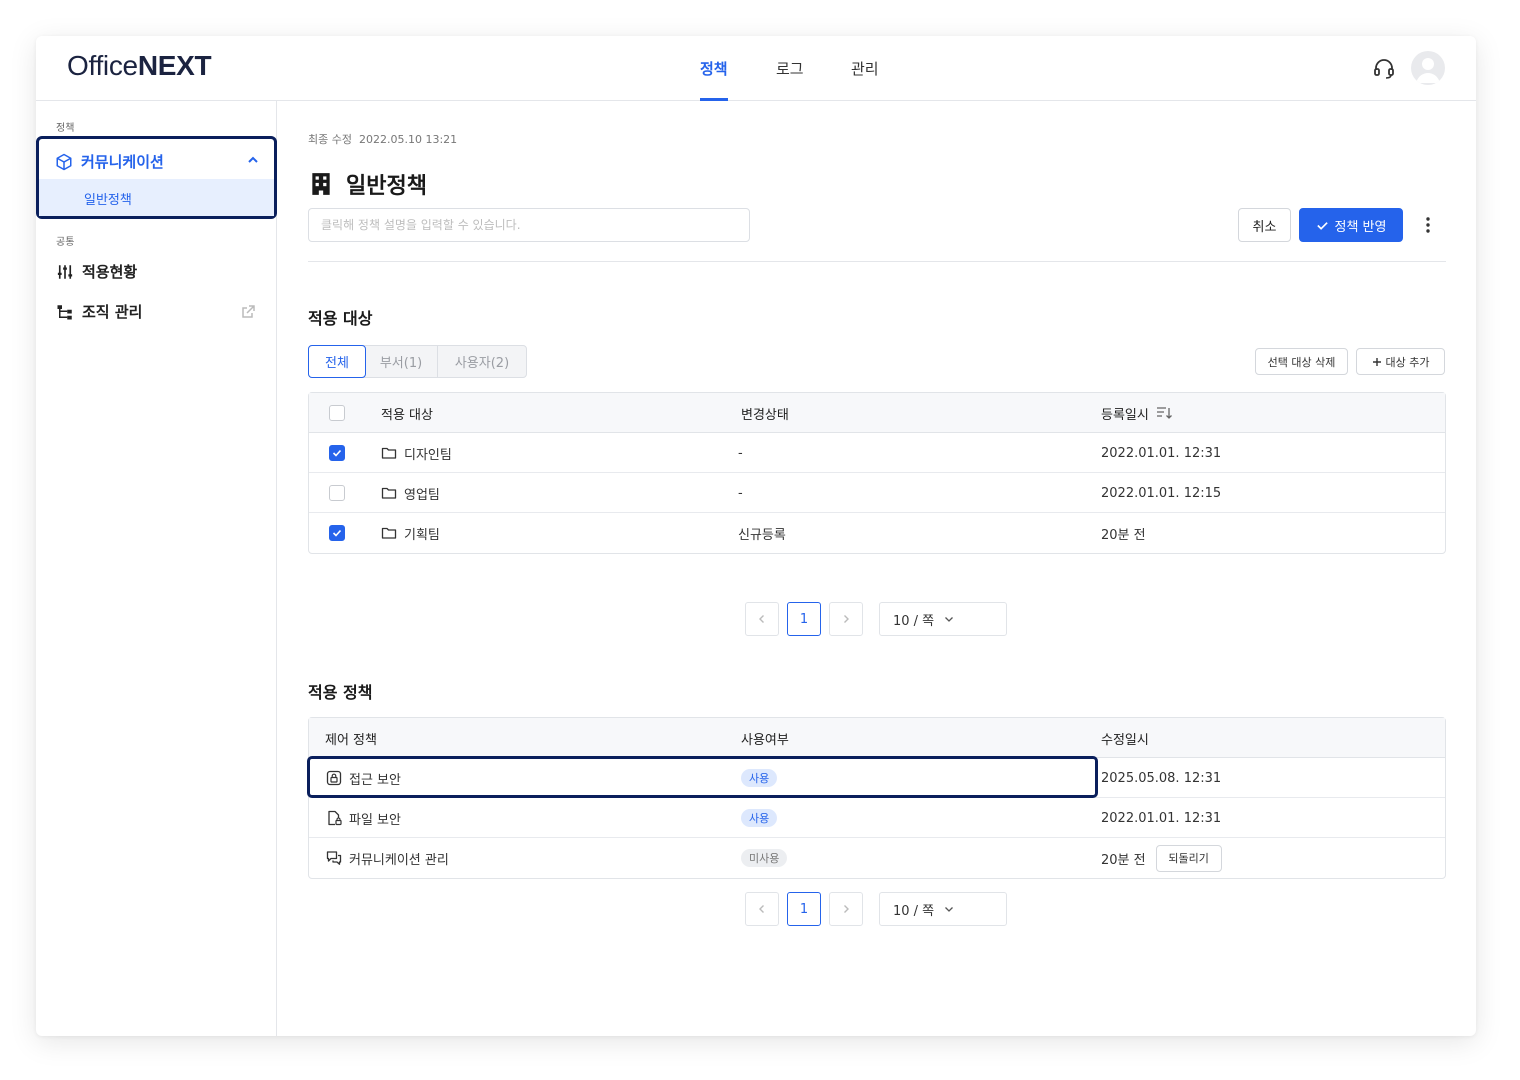 The image size is (1520, 1080). I want to click on more-vertical-icon, so click(1428, 225).